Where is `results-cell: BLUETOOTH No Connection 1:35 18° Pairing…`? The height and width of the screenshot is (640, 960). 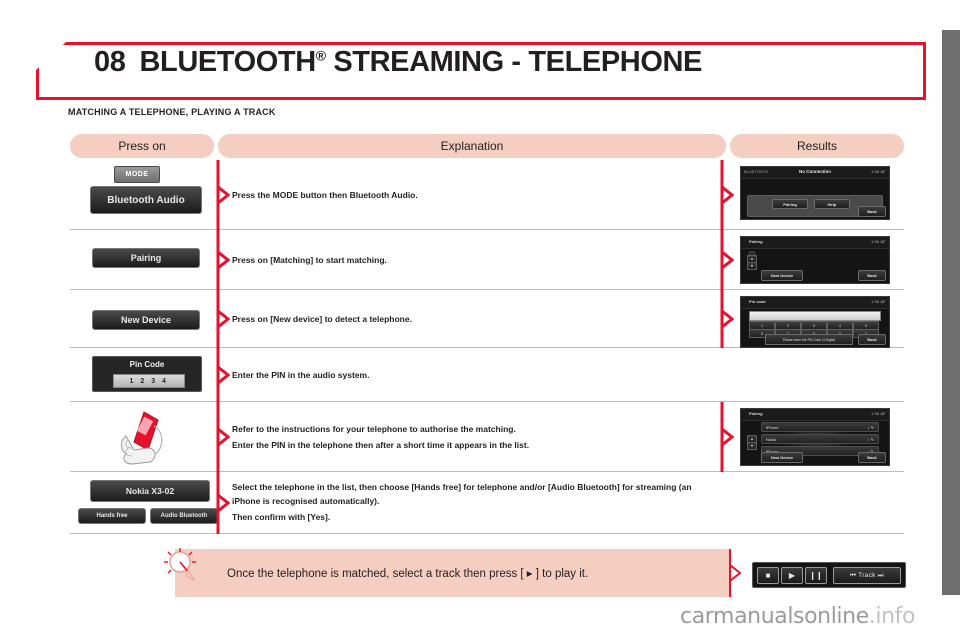 results-cell: BLUETOOTH No Connection 1:35 18° Pairing… is located at coordinates (817, 194).